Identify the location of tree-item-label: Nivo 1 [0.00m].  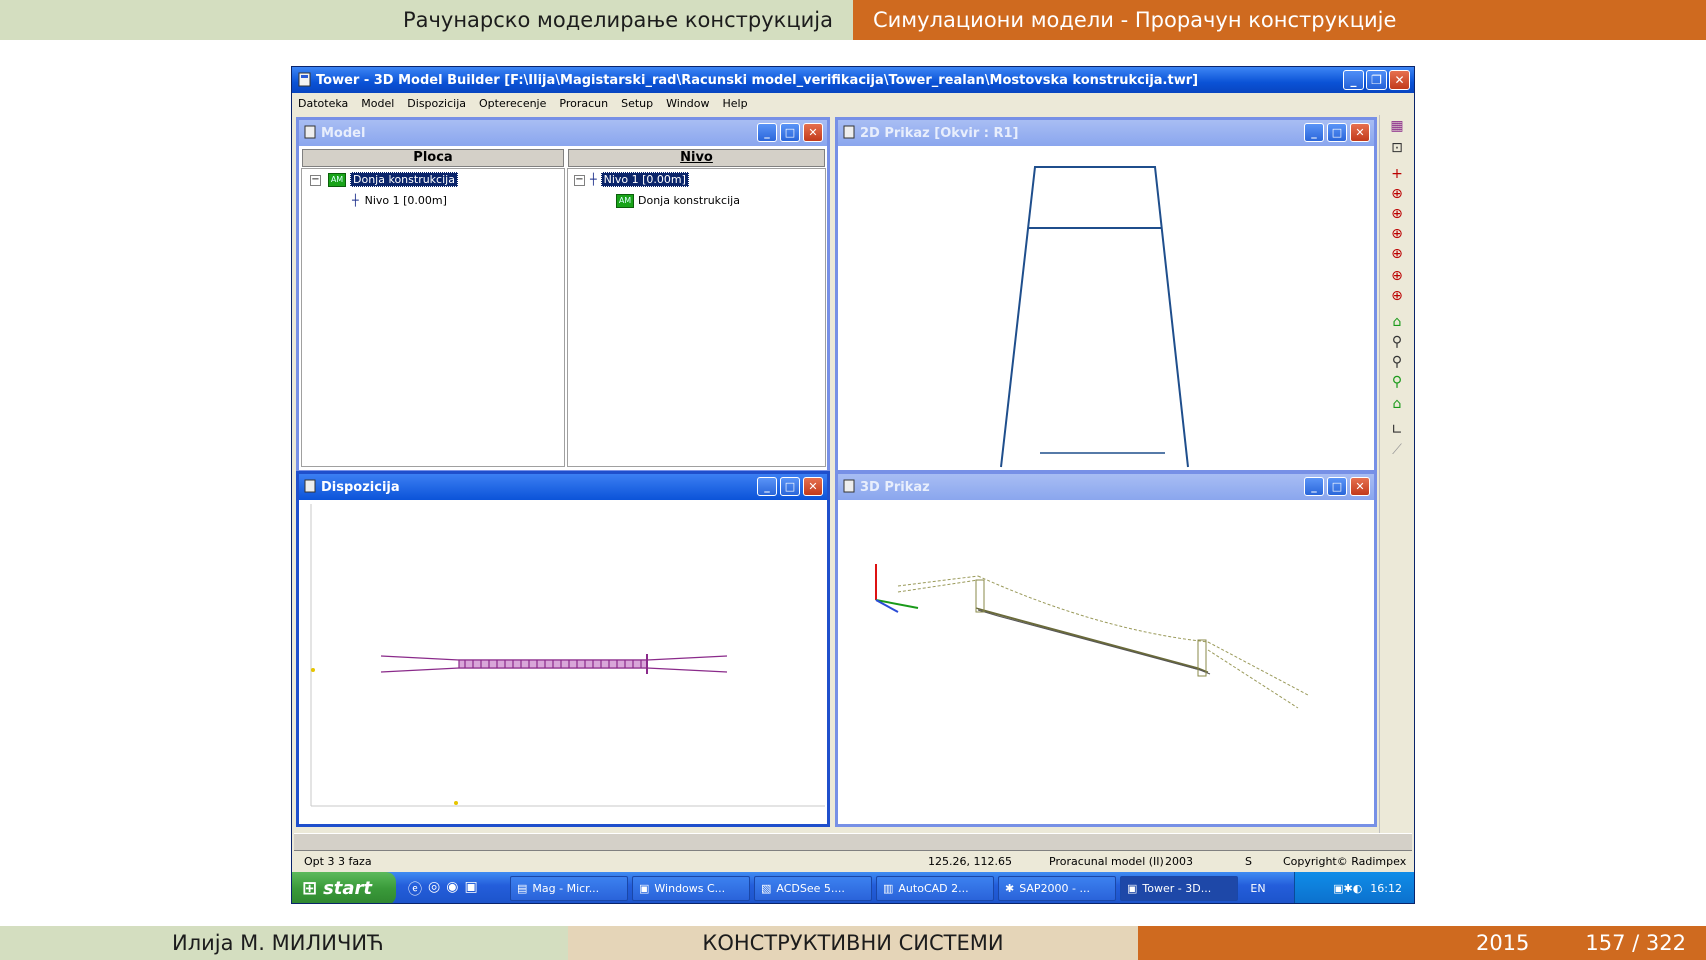
(405, 200).